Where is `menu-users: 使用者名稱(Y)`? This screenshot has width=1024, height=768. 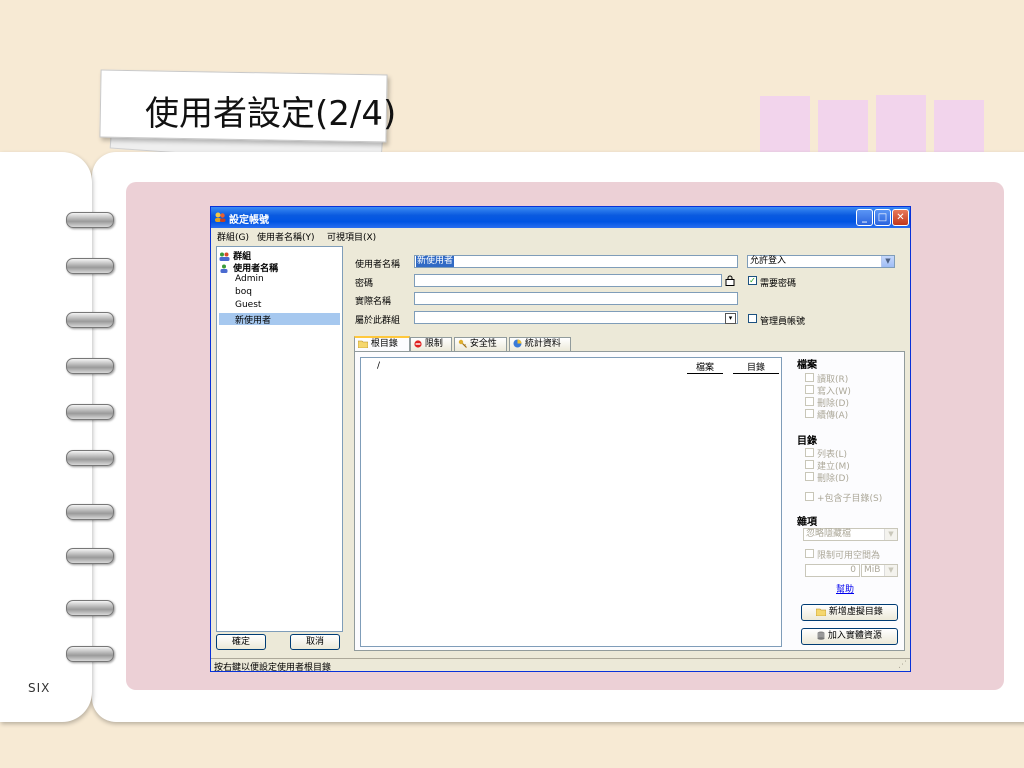 menu-users: 使用者名稱(Y) is located at coordinates (286, 236).